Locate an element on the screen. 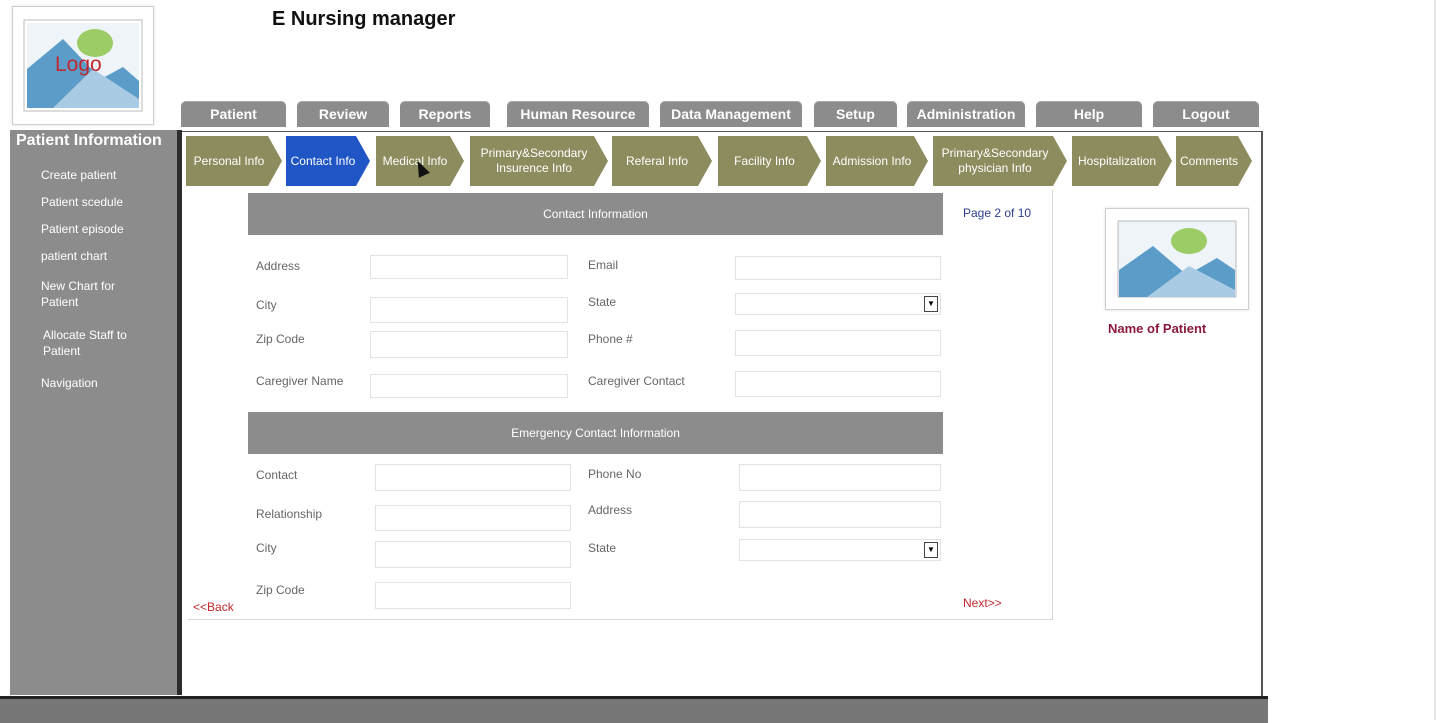 Image resolution: width=1440 pixels, height=723 pixels. tab-hospitalization: Hospitalization is located at coordinates (1122, 161).